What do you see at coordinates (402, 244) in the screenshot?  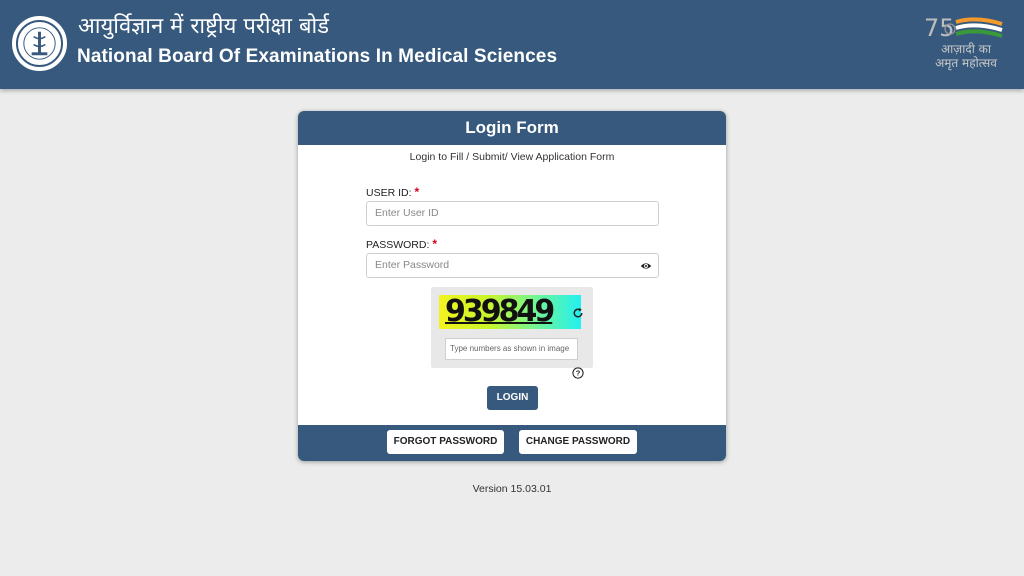 I see `password-label: PASSWORD: *` at bounding box center [402, 244].